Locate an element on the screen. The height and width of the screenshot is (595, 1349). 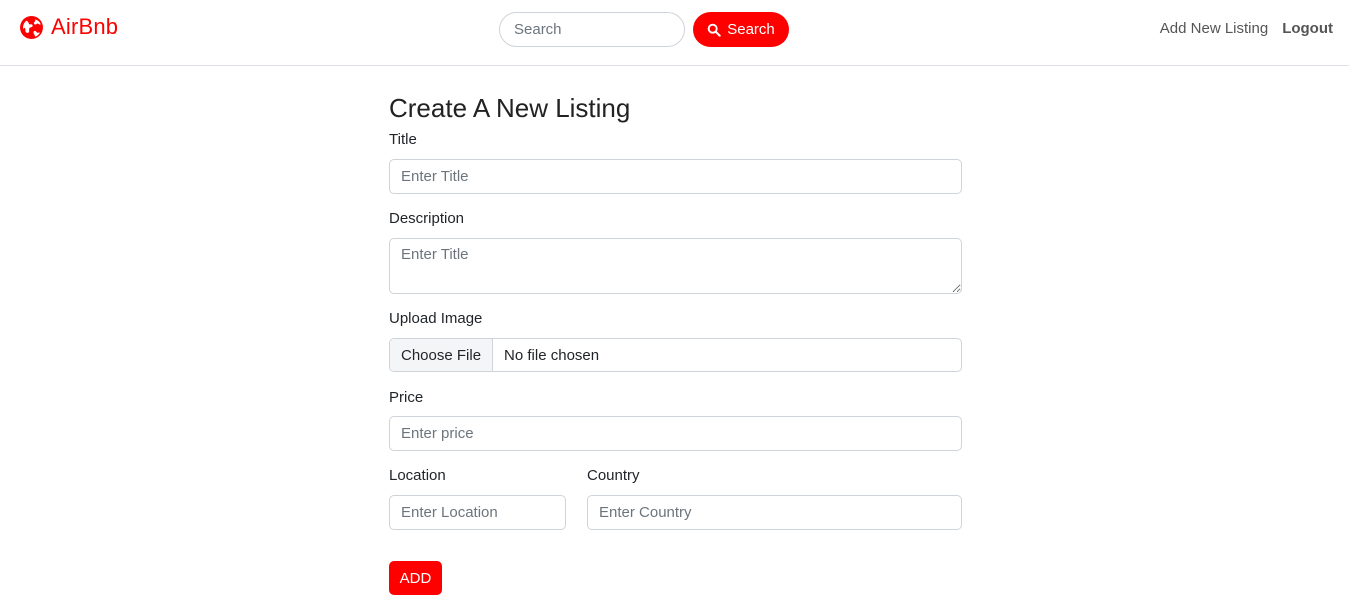
nav-links: Add New Listing Logout is located at coordinates (1246, 28).